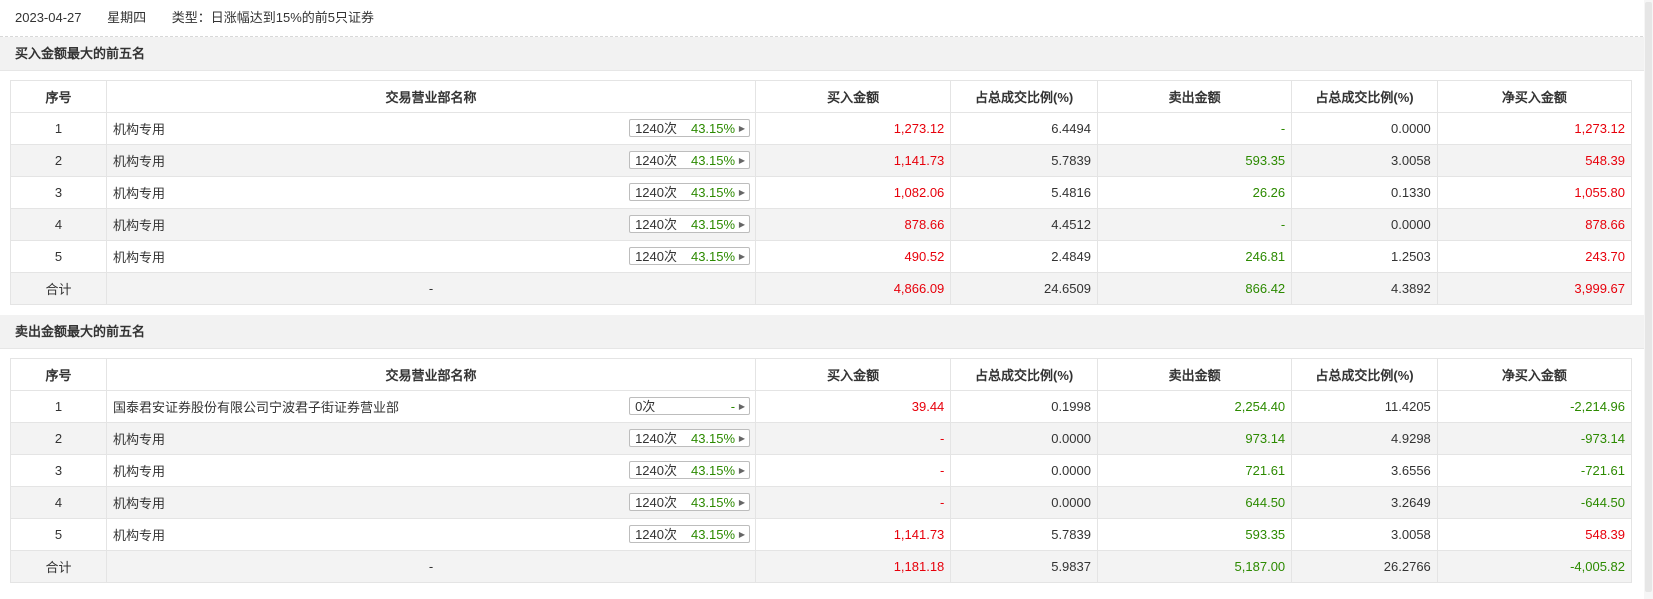 Image resolution: width=1653 pixels, height=599 pixels. What do you see at coordinates (853, 96) in the screenshot?
I see `col-buy-amount: 买入金额` at bounding box center [853, 96].